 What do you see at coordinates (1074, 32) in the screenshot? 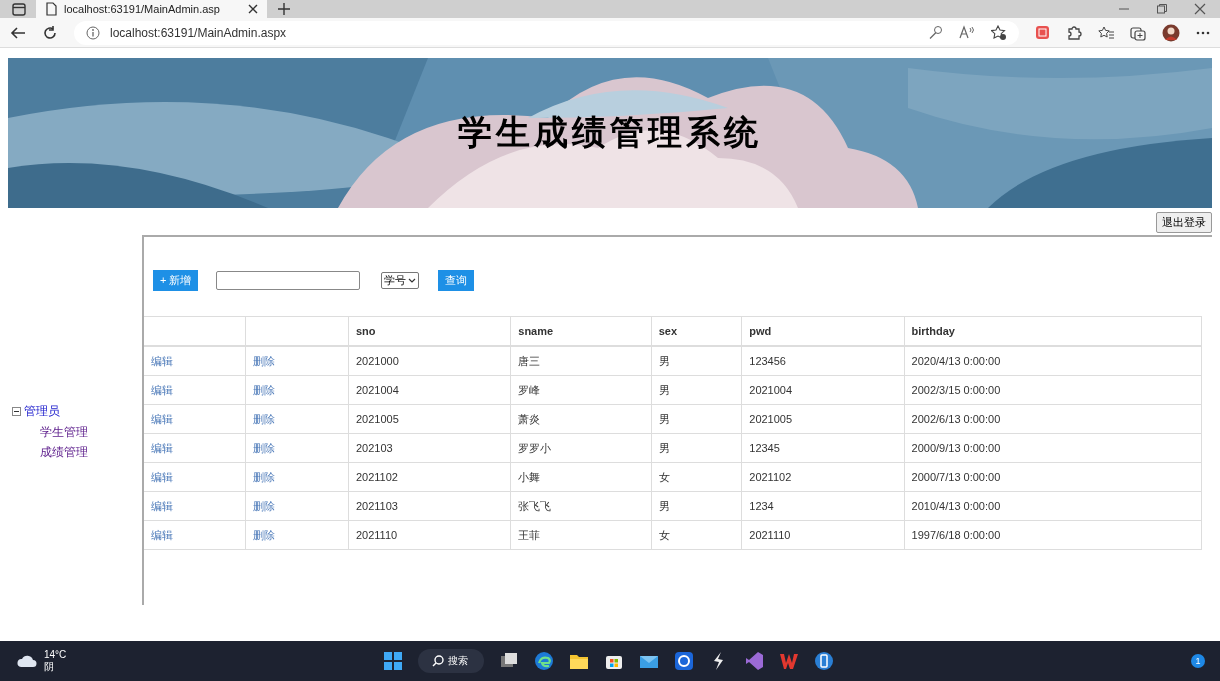
I see `puzzle-icon` at bounding box center [1074, 32].